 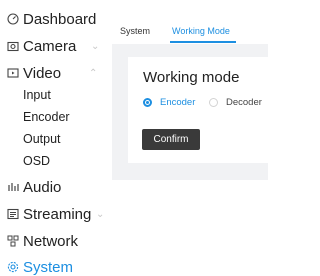 What do you see at coordinates (51, 241) in the screenshot?
I see `sidebar-item-label: Network` at bounding box center [51, 241].